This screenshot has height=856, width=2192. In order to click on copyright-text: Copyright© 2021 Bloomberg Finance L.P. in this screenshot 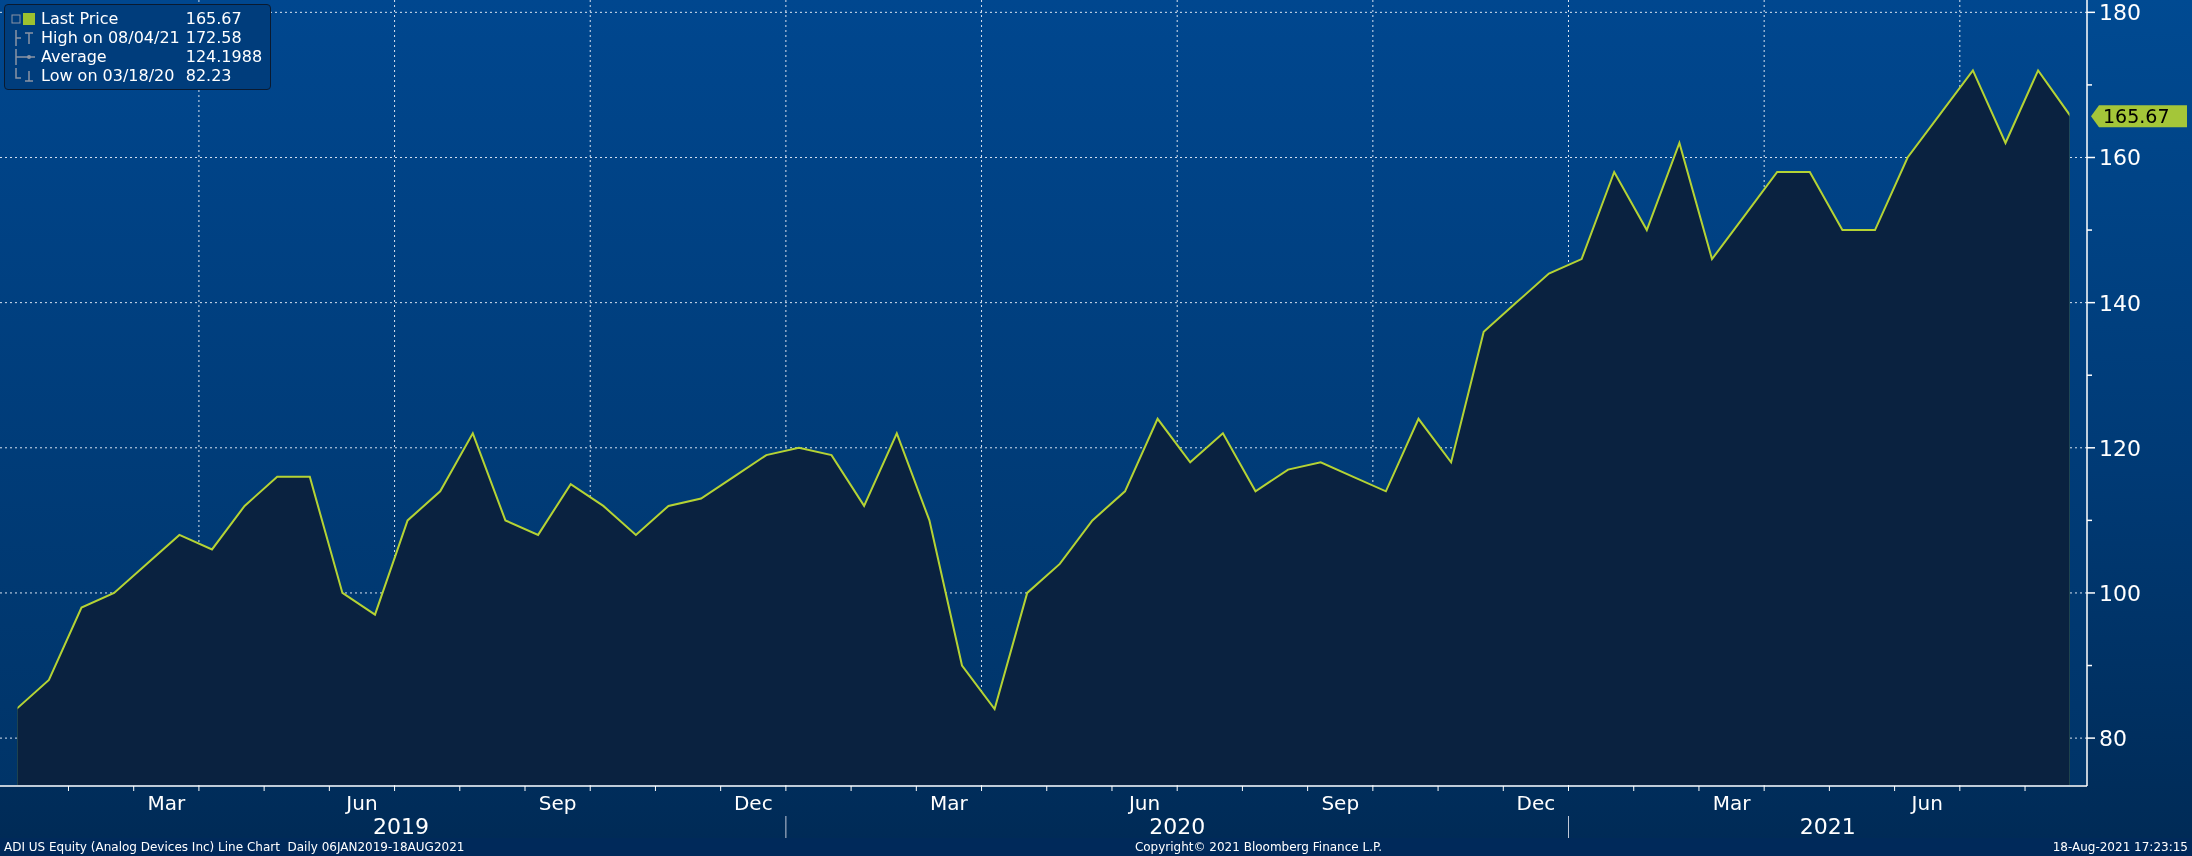, I will do `click(1258, 847)`.